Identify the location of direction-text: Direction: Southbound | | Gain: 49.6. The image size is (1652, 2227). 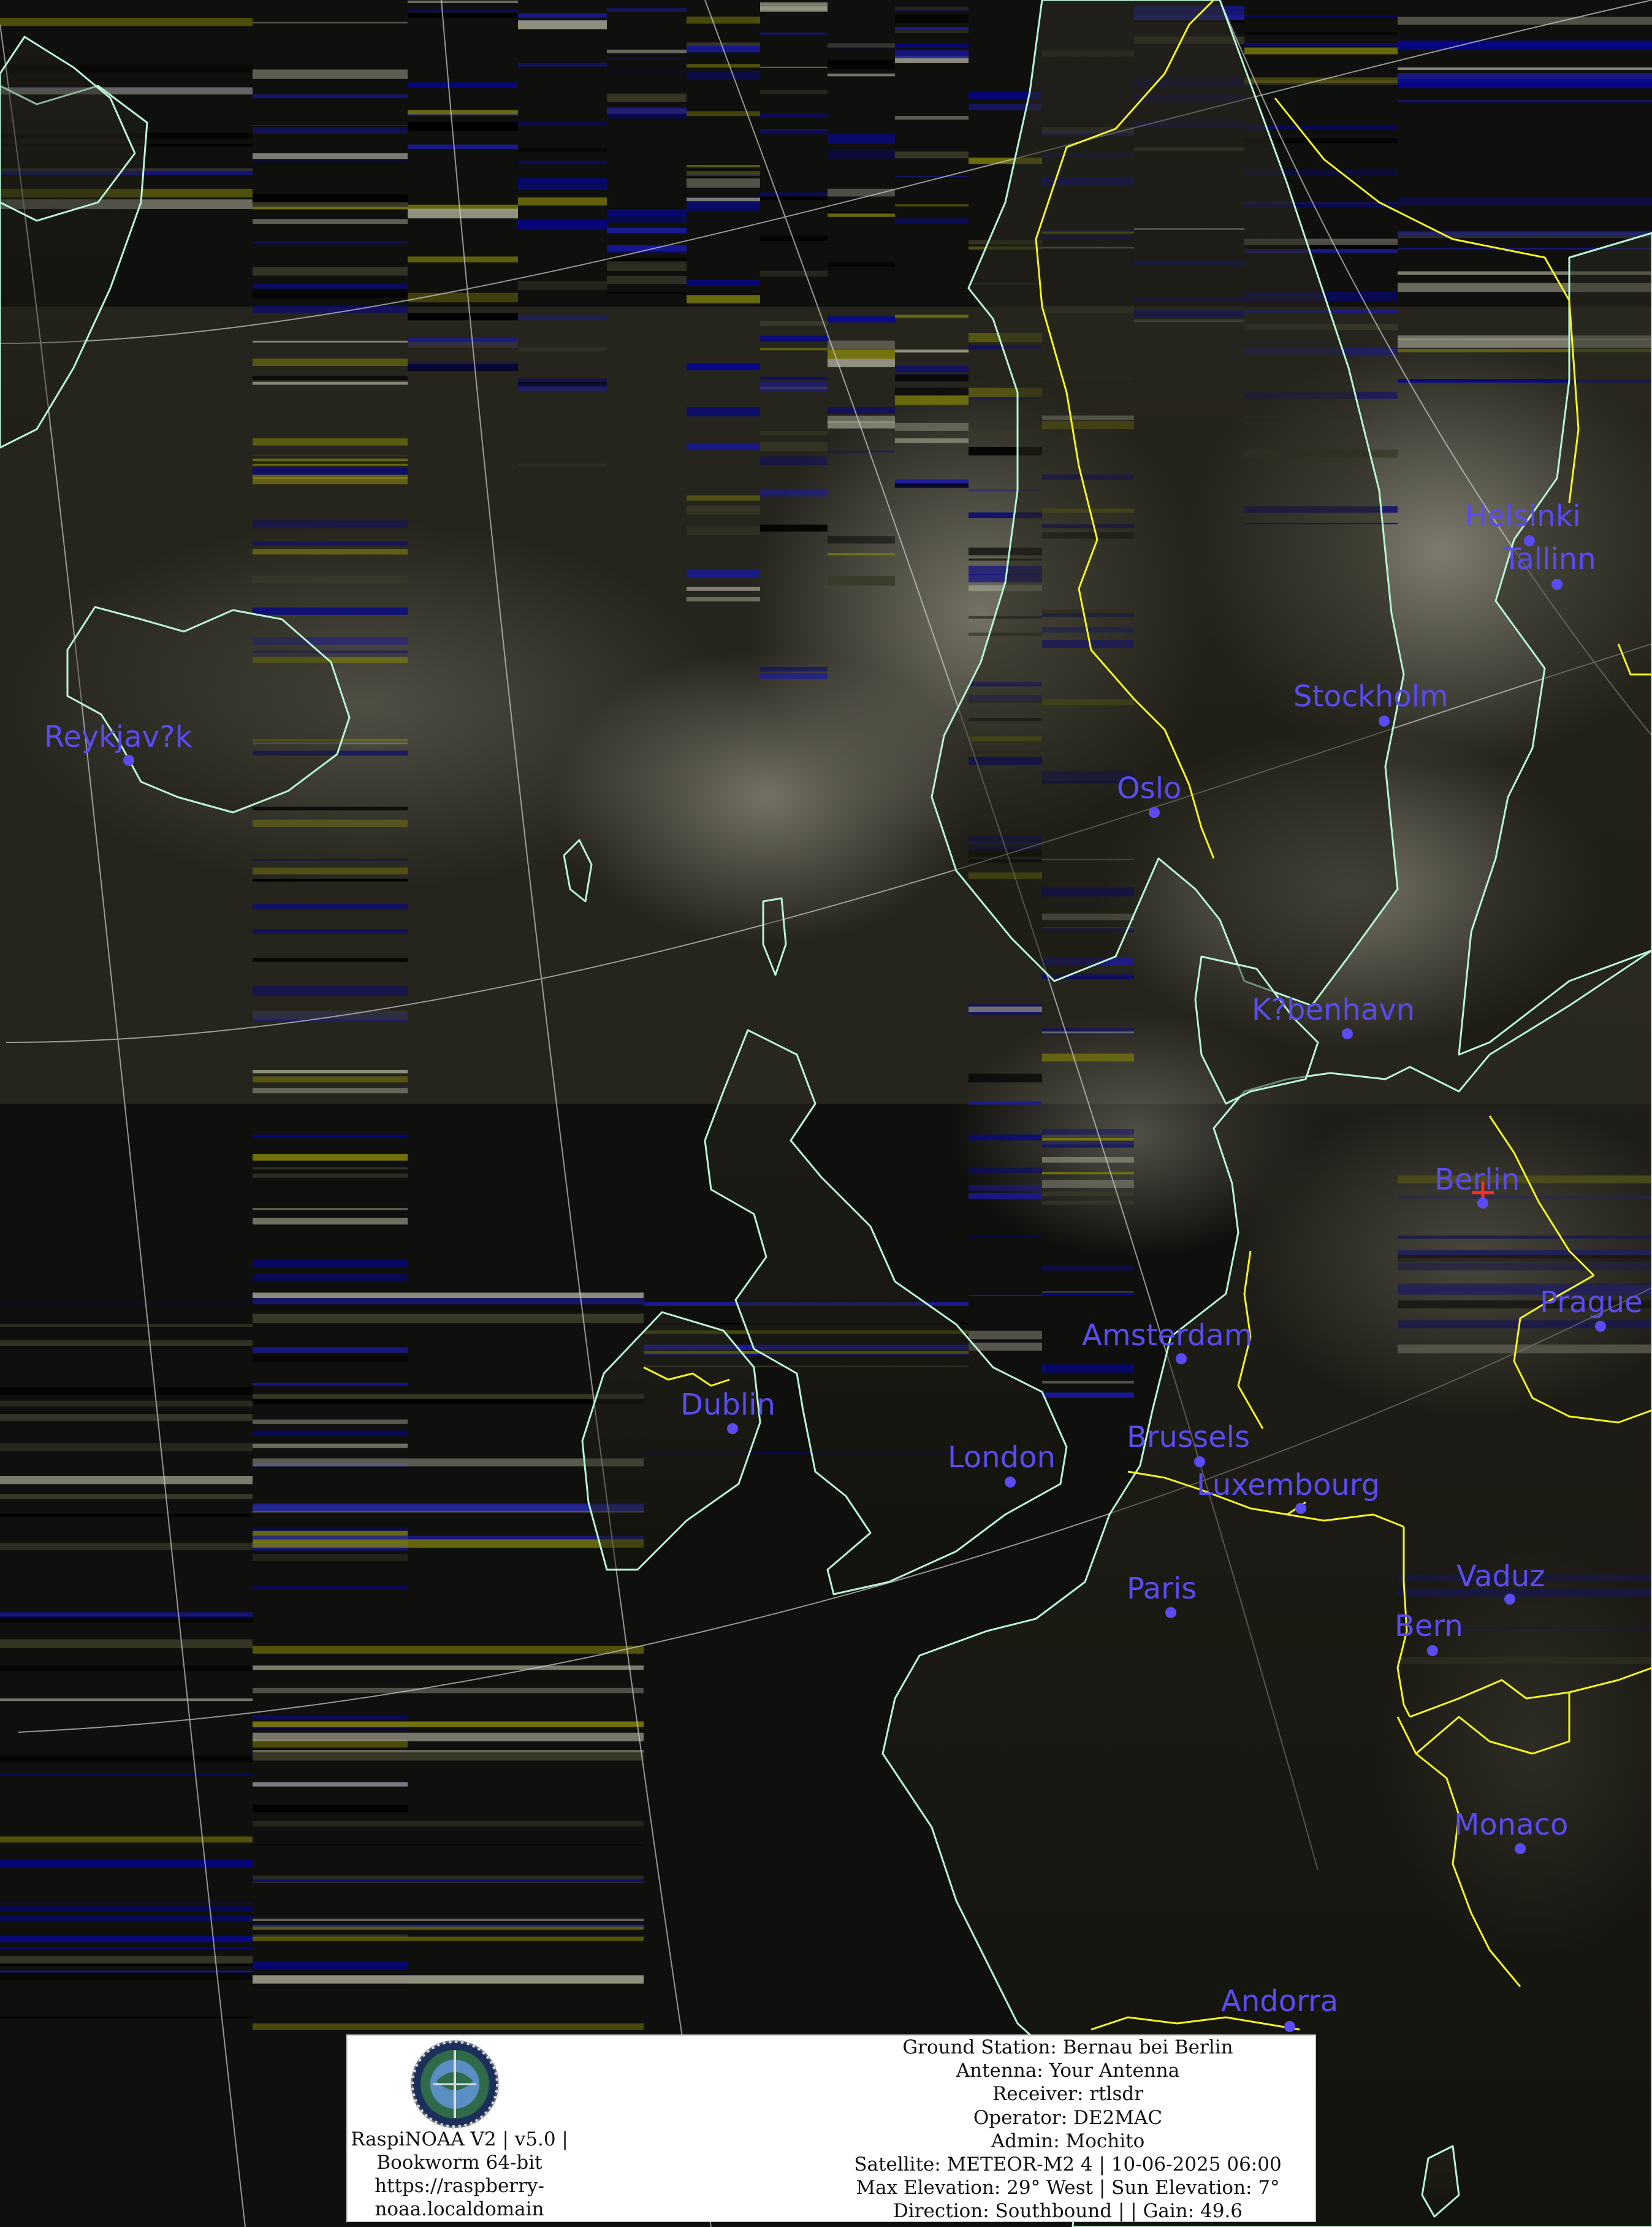
(1068, 2211).